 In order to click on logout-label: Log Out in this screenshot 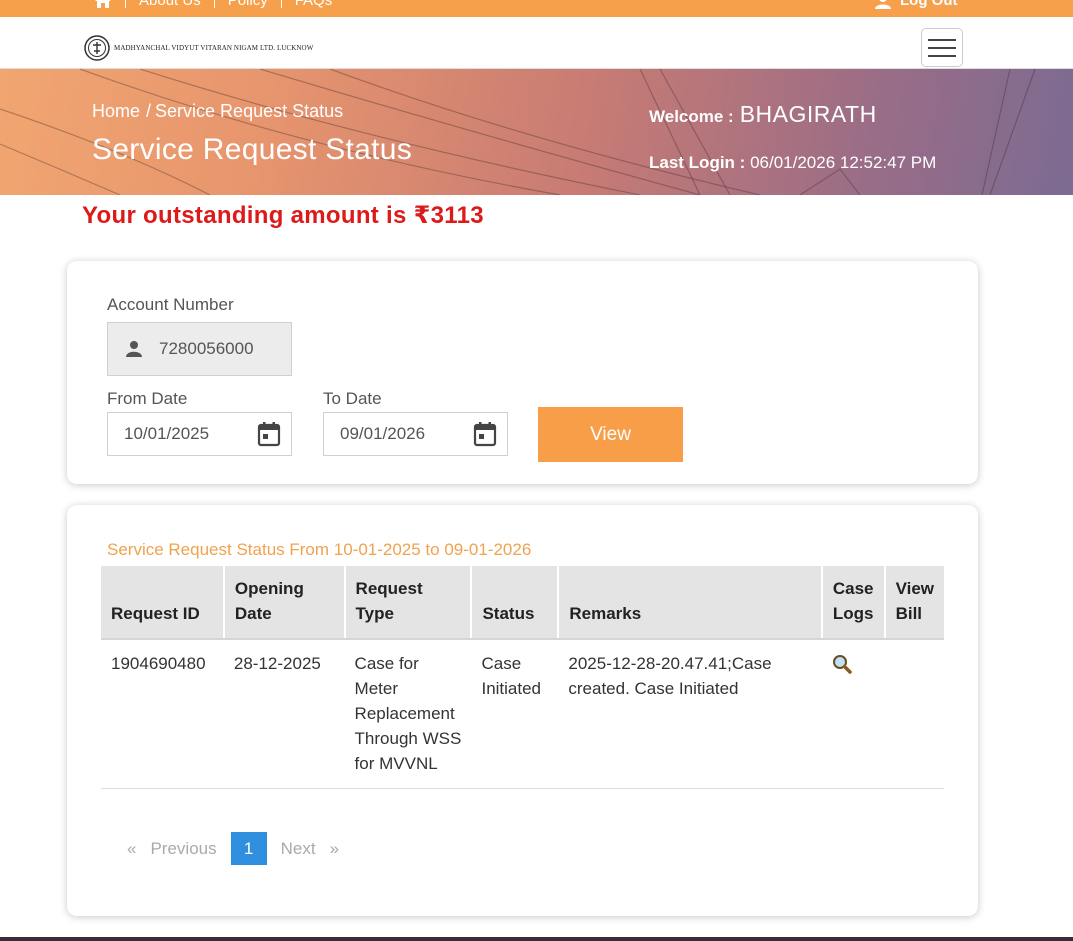, I will do `click(929, 4)`.